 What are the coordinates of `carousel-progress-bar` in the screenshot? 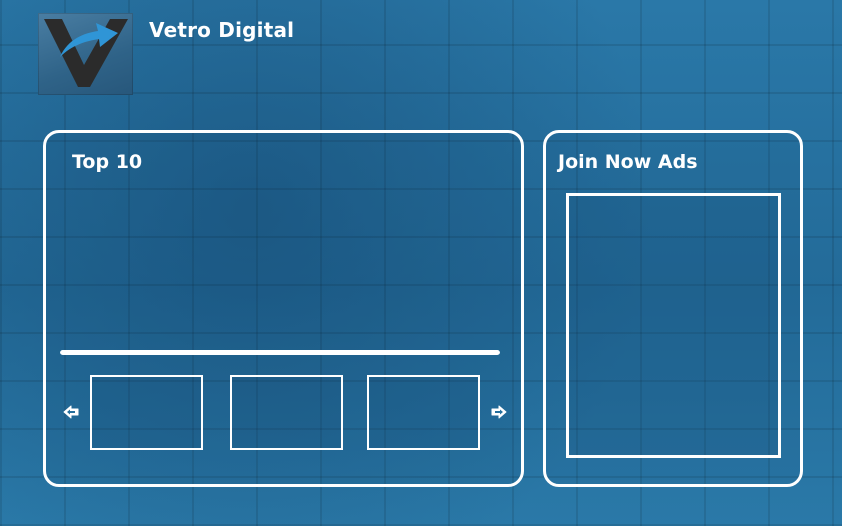 It's located at (280, 352).